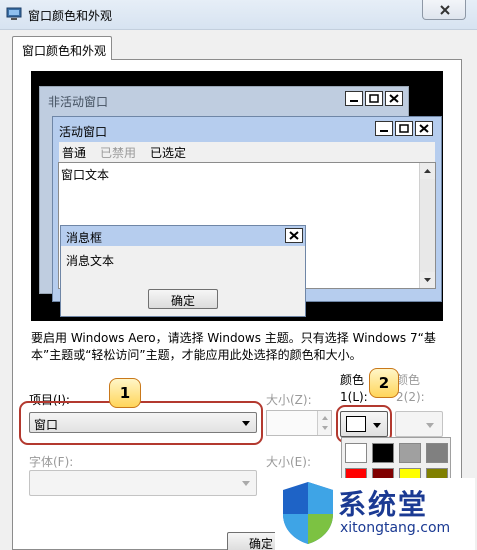 This screenshot has width=477, height=550. I want to click on palette-black, so click(383, 453).